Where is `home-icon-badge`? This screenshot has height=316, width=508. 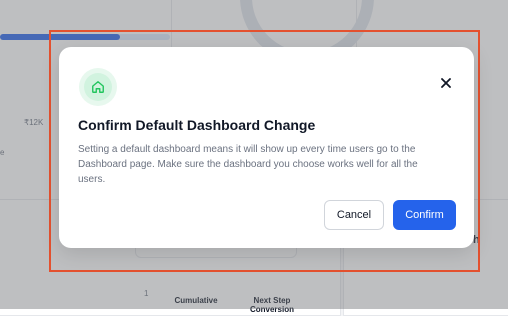 home-icon-badge is located at coordinates (98, 87).